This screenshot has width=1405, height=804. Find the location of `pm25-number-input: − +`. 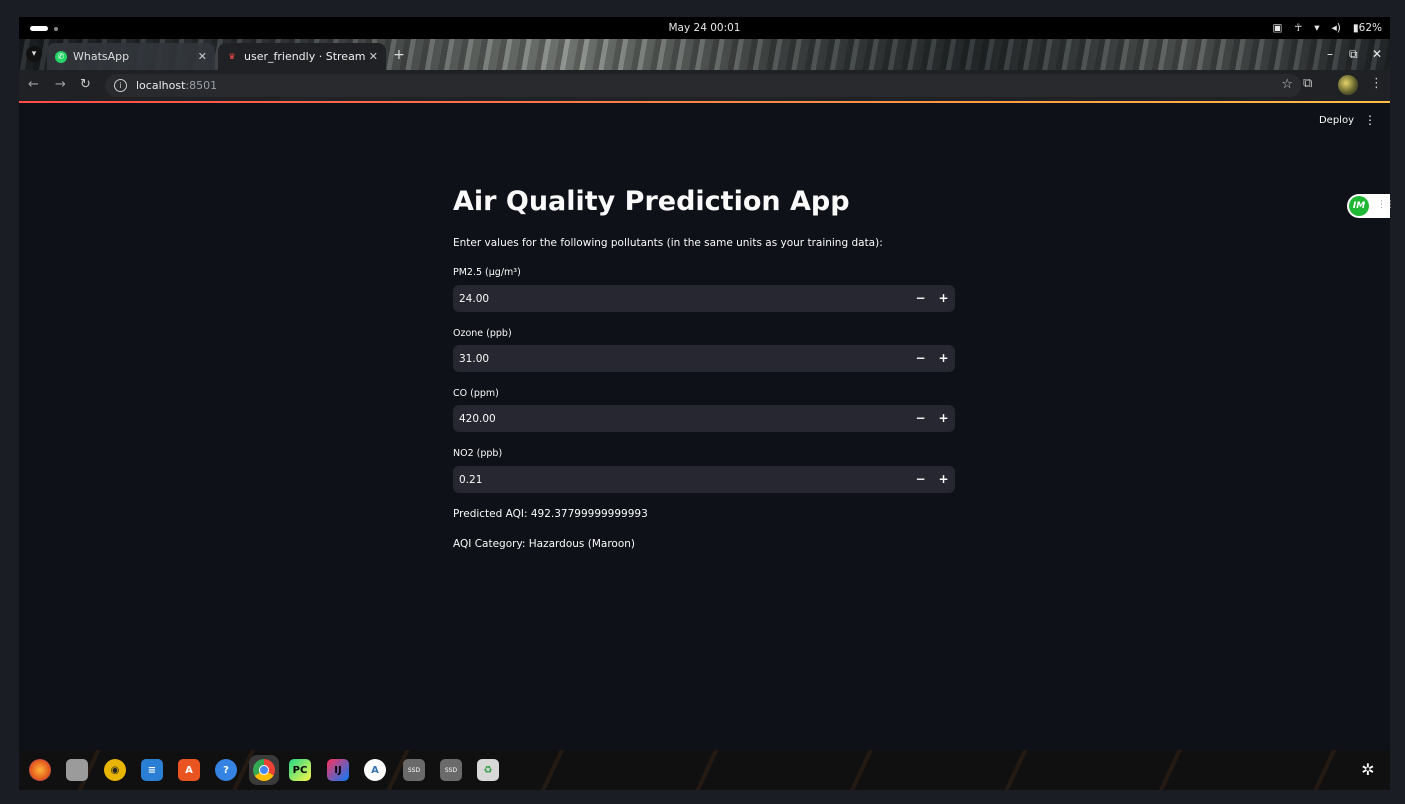

pm25-number-input: − + is located at coordinates (704, 298).